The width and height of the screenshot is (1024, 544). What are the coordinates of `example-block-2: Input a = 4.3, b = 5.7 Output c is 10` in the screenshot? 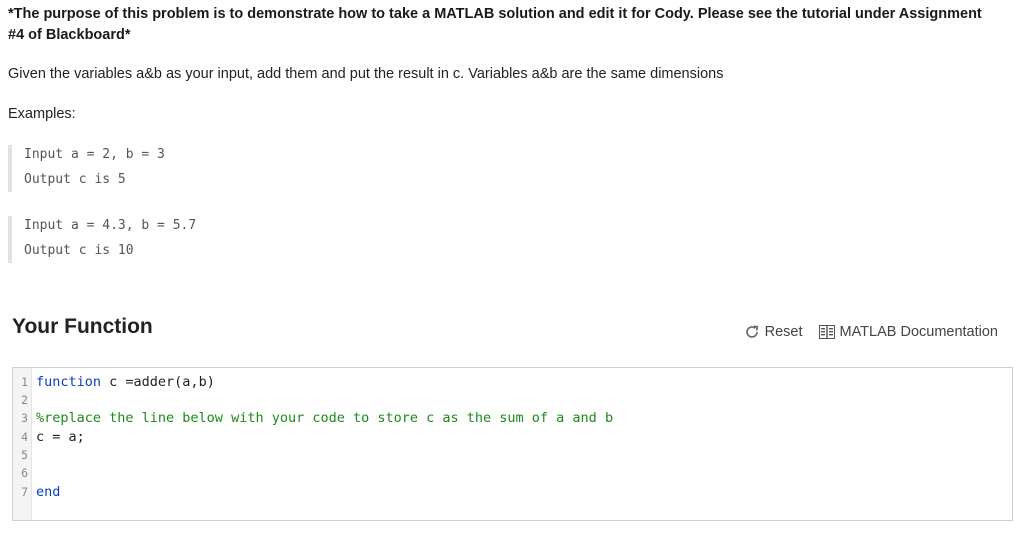 It's located at (102, 239).